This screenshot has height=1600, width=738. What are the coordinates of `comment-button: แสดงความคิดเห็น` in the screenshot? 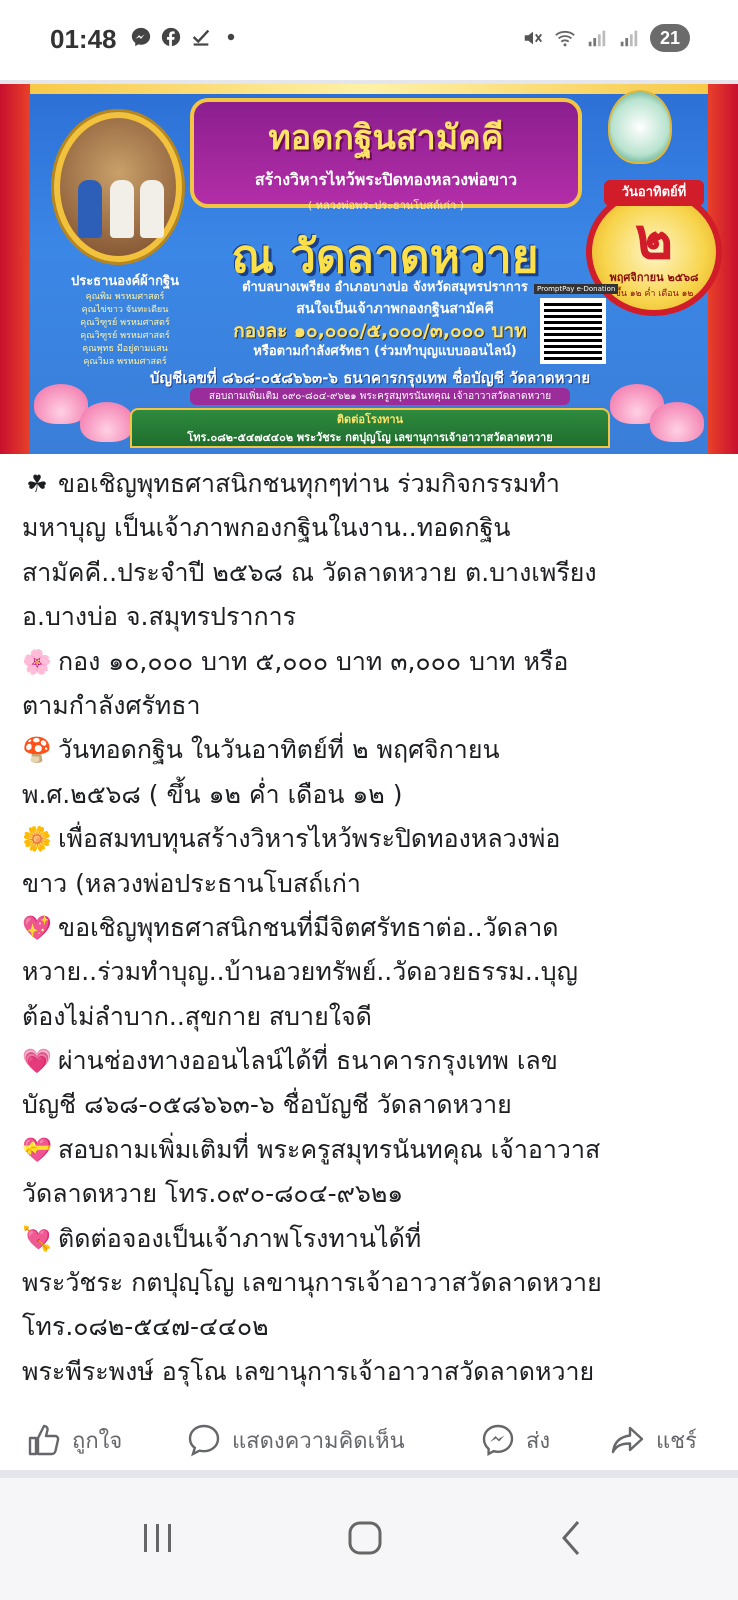 It's located at (295, 1440).